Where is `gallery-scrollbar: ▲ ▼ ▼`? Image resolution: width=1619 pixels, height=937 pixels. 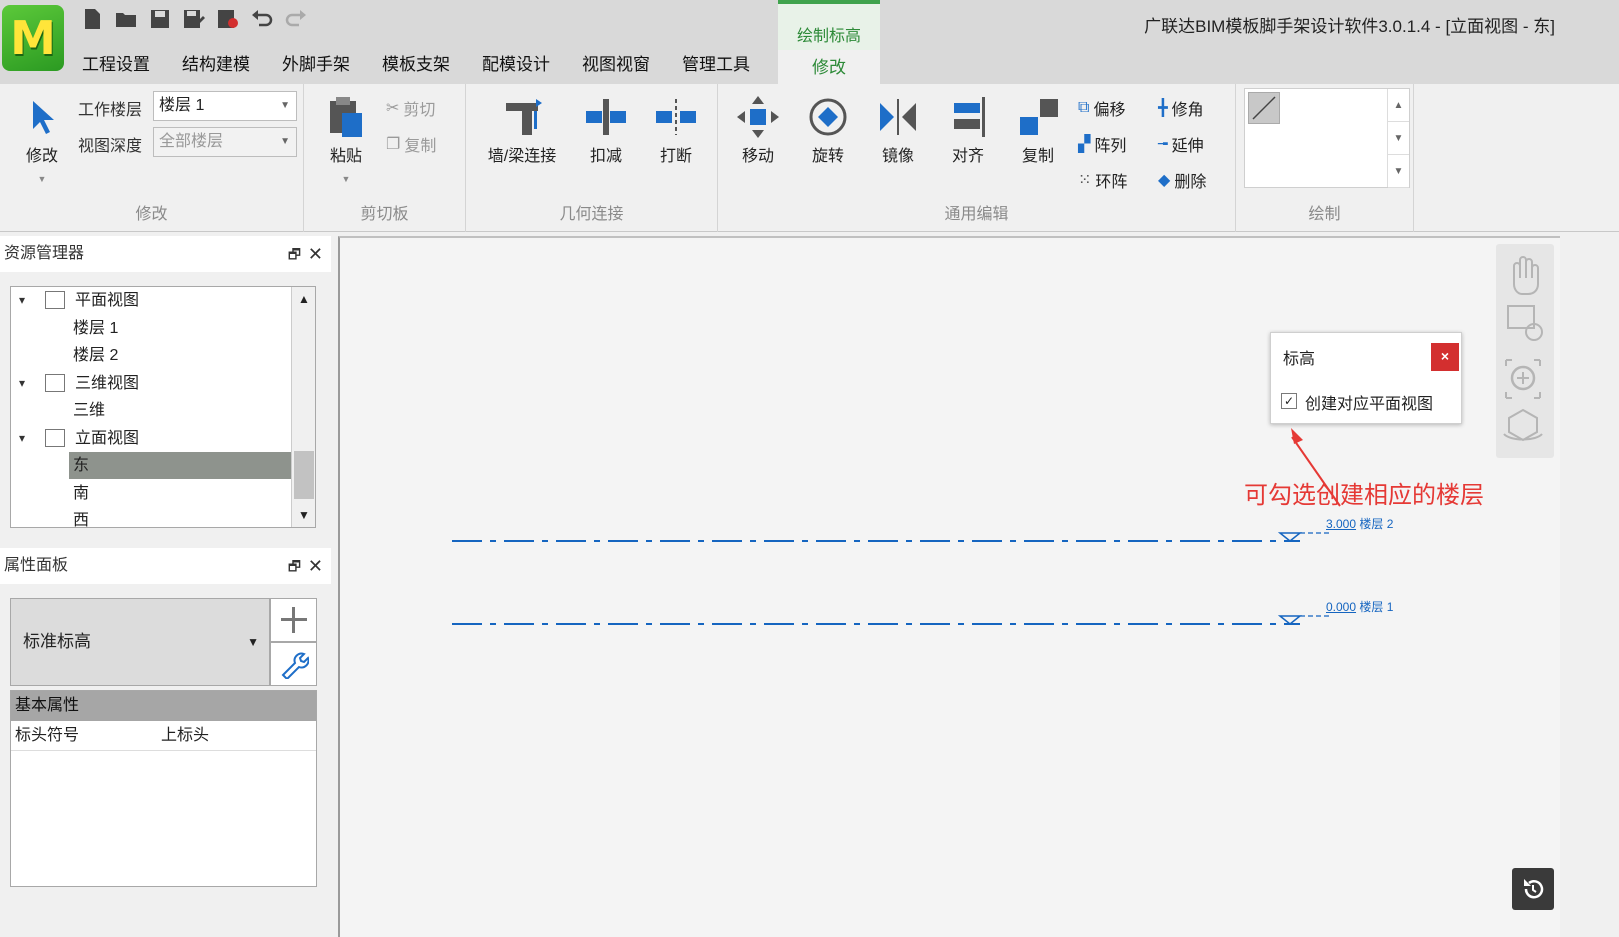
gallery-scrollbar: ▲ ▼ ▼ is located at coordinates (1398, 138).